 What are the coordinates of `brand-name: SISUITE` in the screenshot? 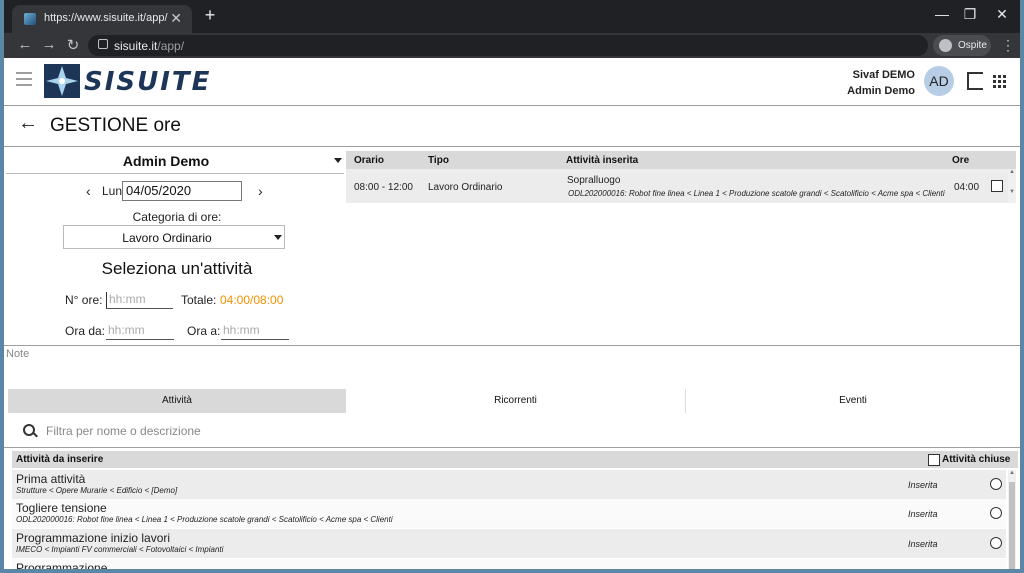 It's located at (148, 82).